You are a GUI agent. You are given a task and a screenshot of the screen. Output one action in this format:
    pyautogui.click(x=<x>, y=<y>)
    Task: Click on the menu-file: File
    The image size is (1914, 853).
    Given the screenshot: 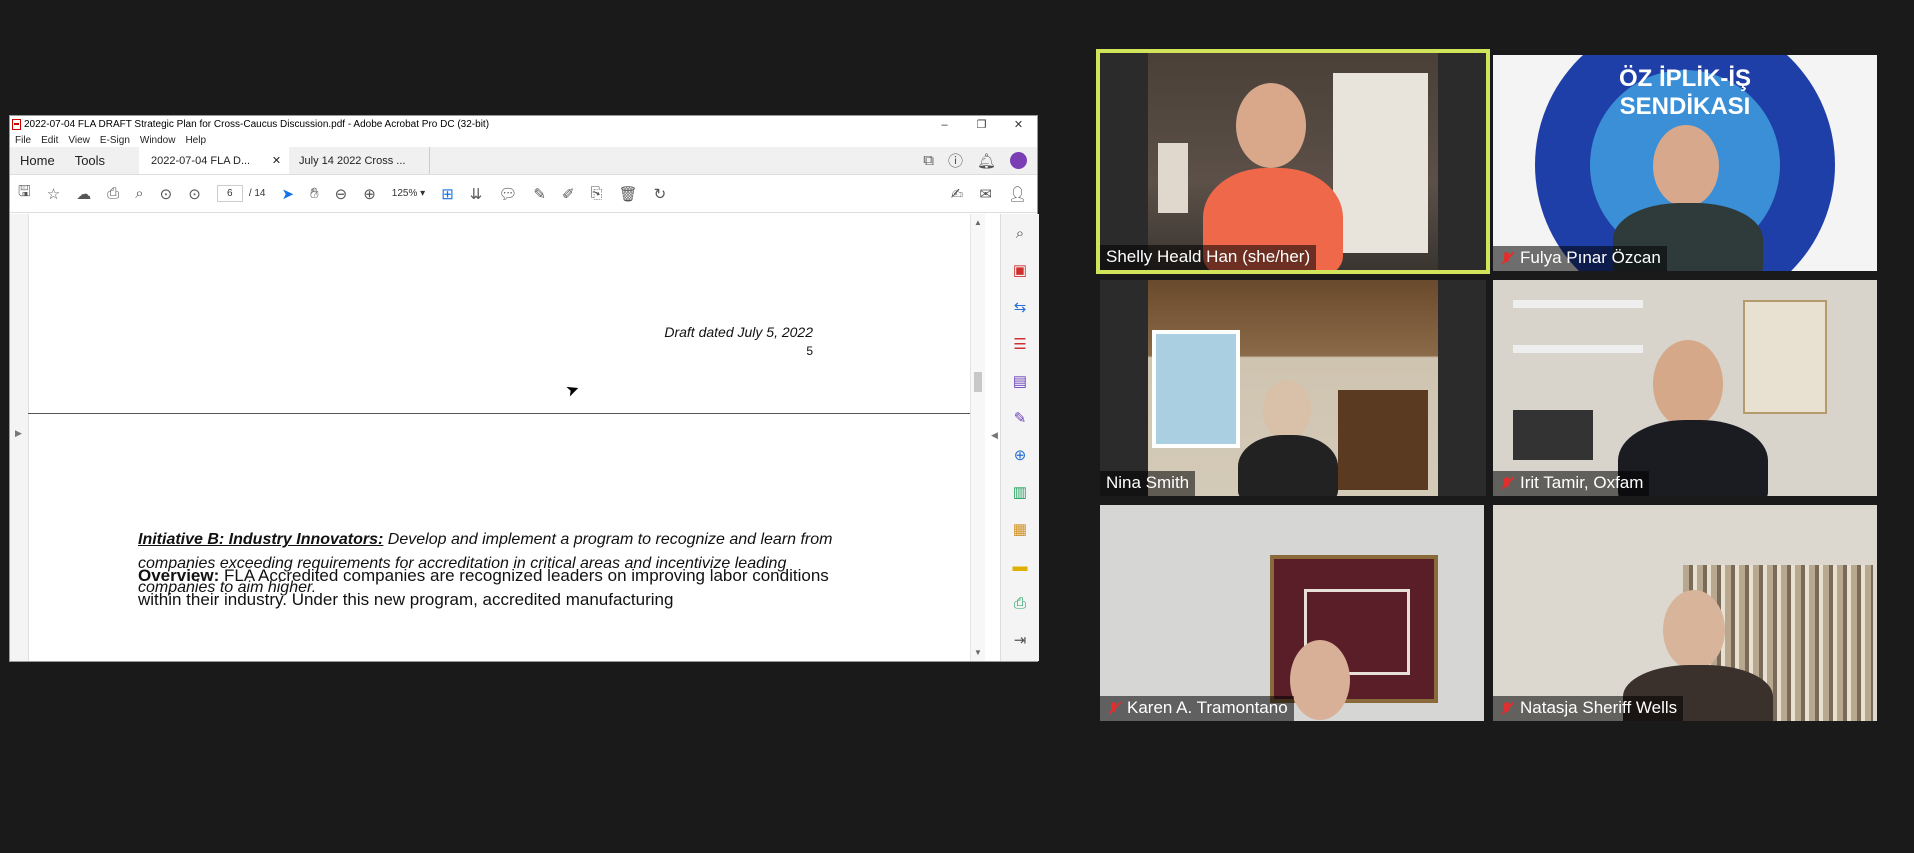 What is the action you would take?
    pyautogui.click(x=23, y=140)
    